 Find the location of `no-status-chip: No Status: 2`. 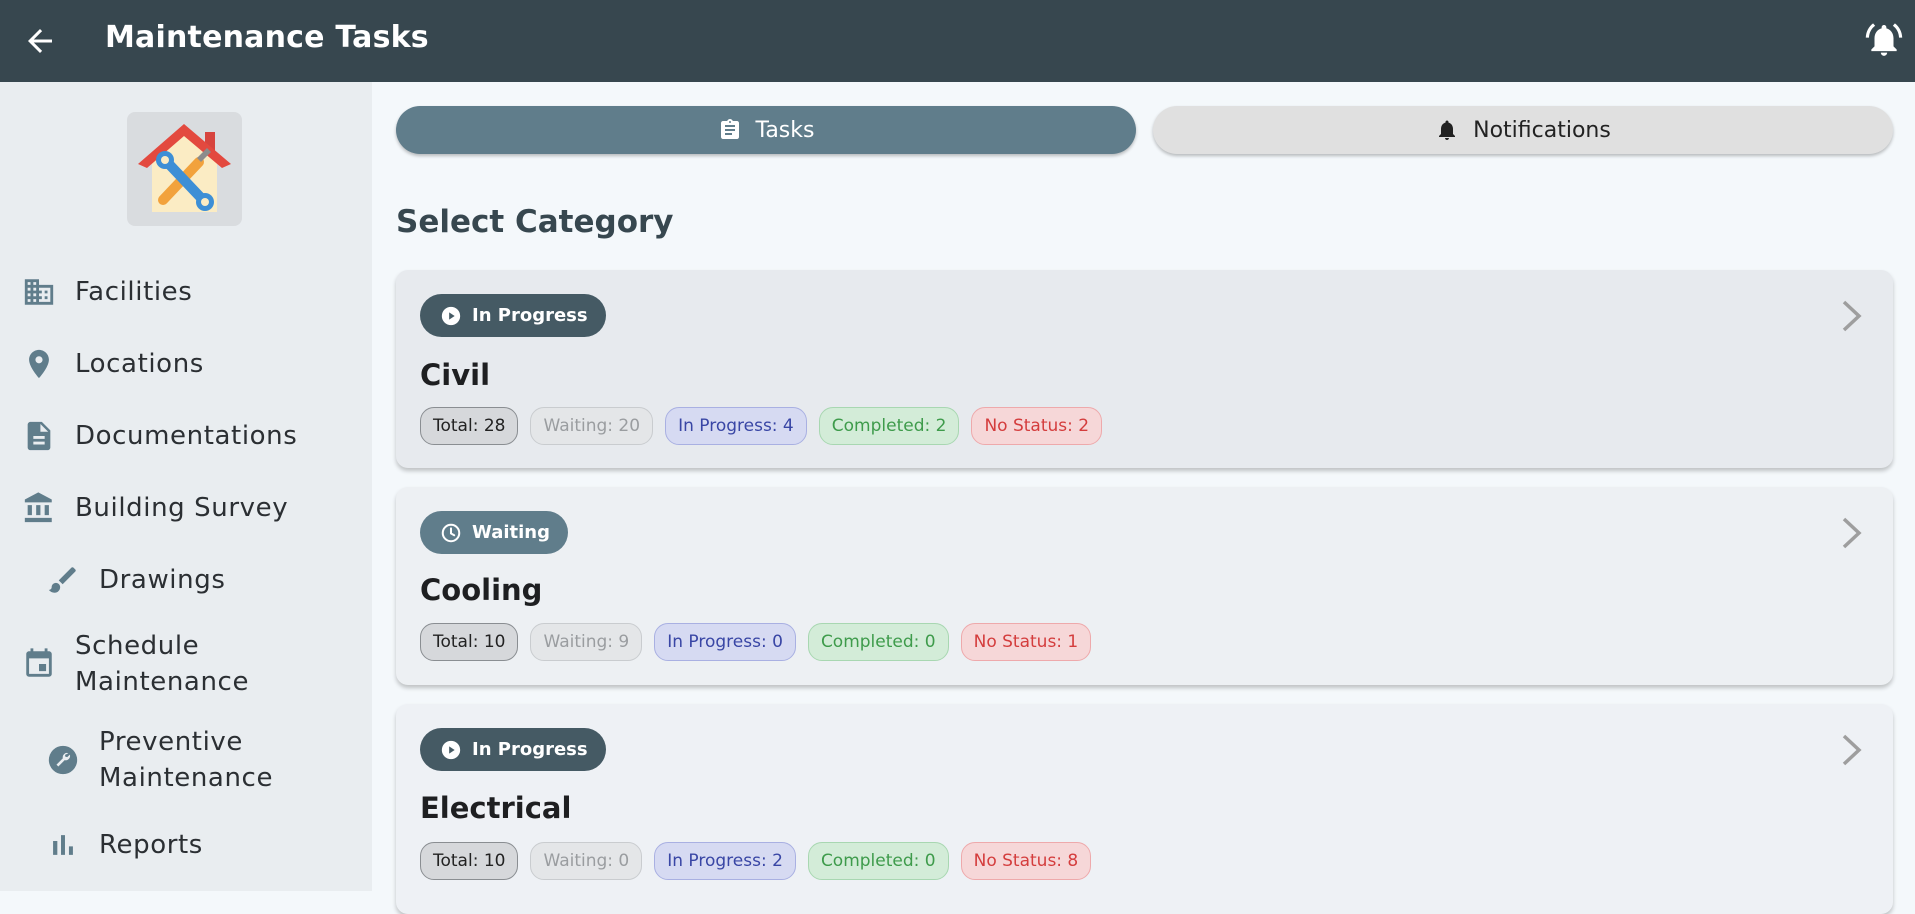

no-status-chip: No Status: 2 is located at coordinates (1037, 426).